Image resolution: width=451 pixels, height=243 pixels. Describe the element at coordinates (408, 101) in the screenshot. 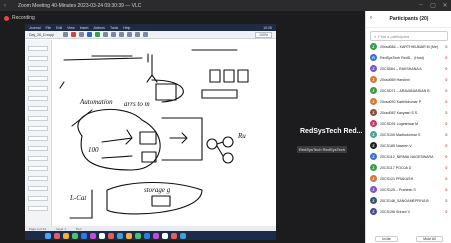

I see `participant-row: Z 20csd092 Karthikkumar P ⦸` at that location.